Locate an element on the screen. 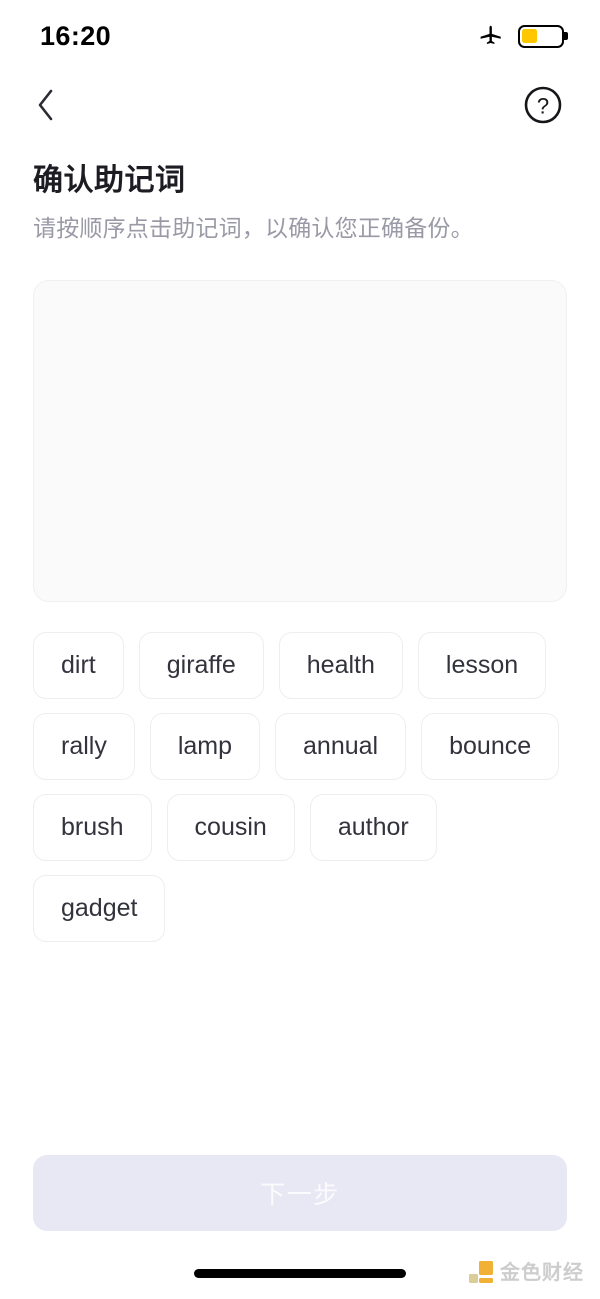  status-bar: 16:20 is located at coordinates (300, 36).